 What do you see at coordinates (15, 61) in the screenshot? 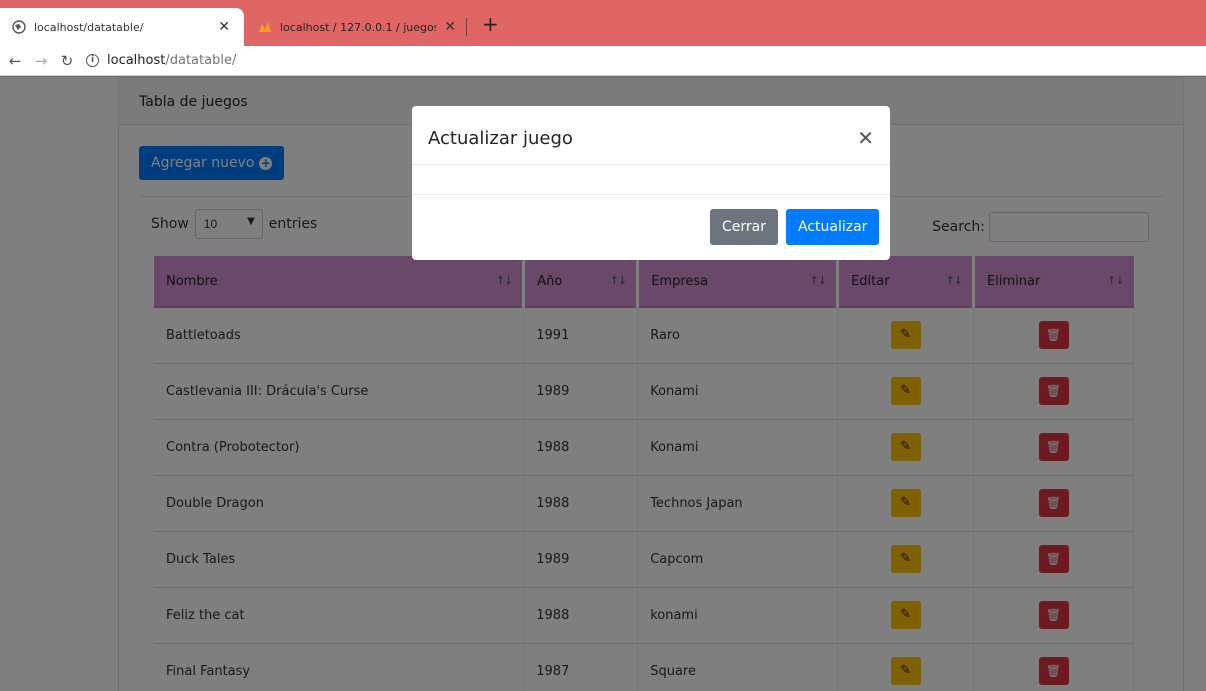
I see `back-arrow-icon: ←` at bounding box center [15, 61].